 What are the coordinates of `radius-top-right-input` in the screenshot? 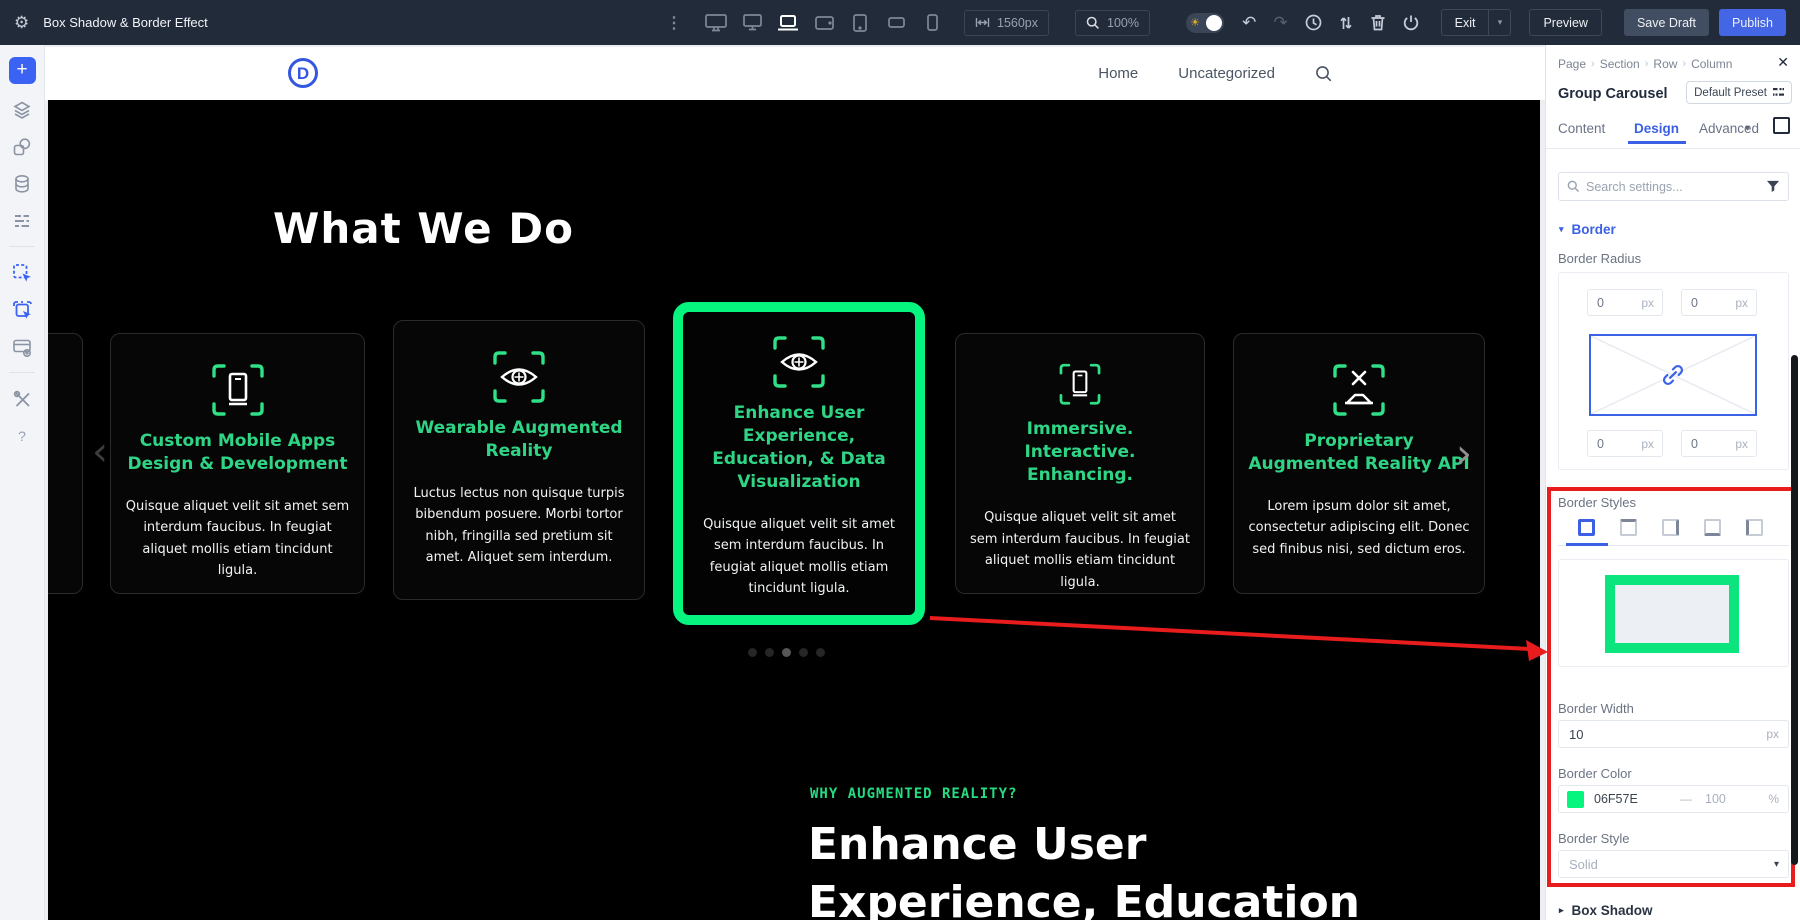 It's located at (1702, 302).